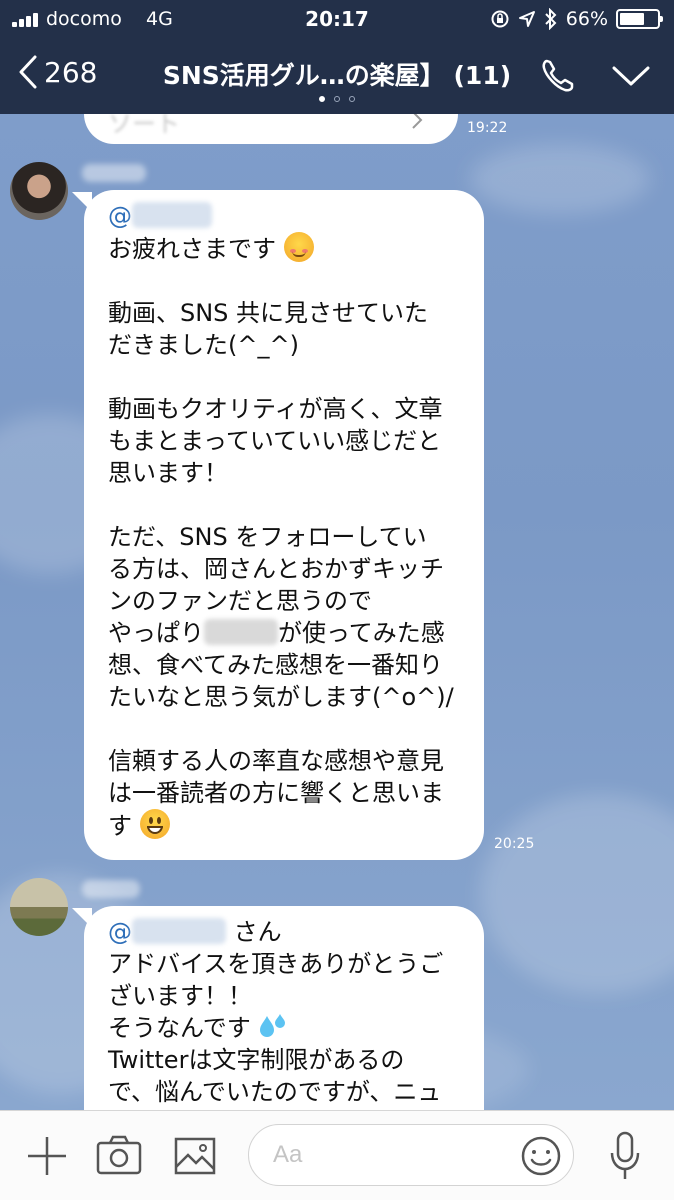 The height and width of the screenshot is (1200, 674). Describe the element at coordinates (276, 665) in the screenshot. I see `message-line: 想、食べてみた感想を一番知り` at that location.